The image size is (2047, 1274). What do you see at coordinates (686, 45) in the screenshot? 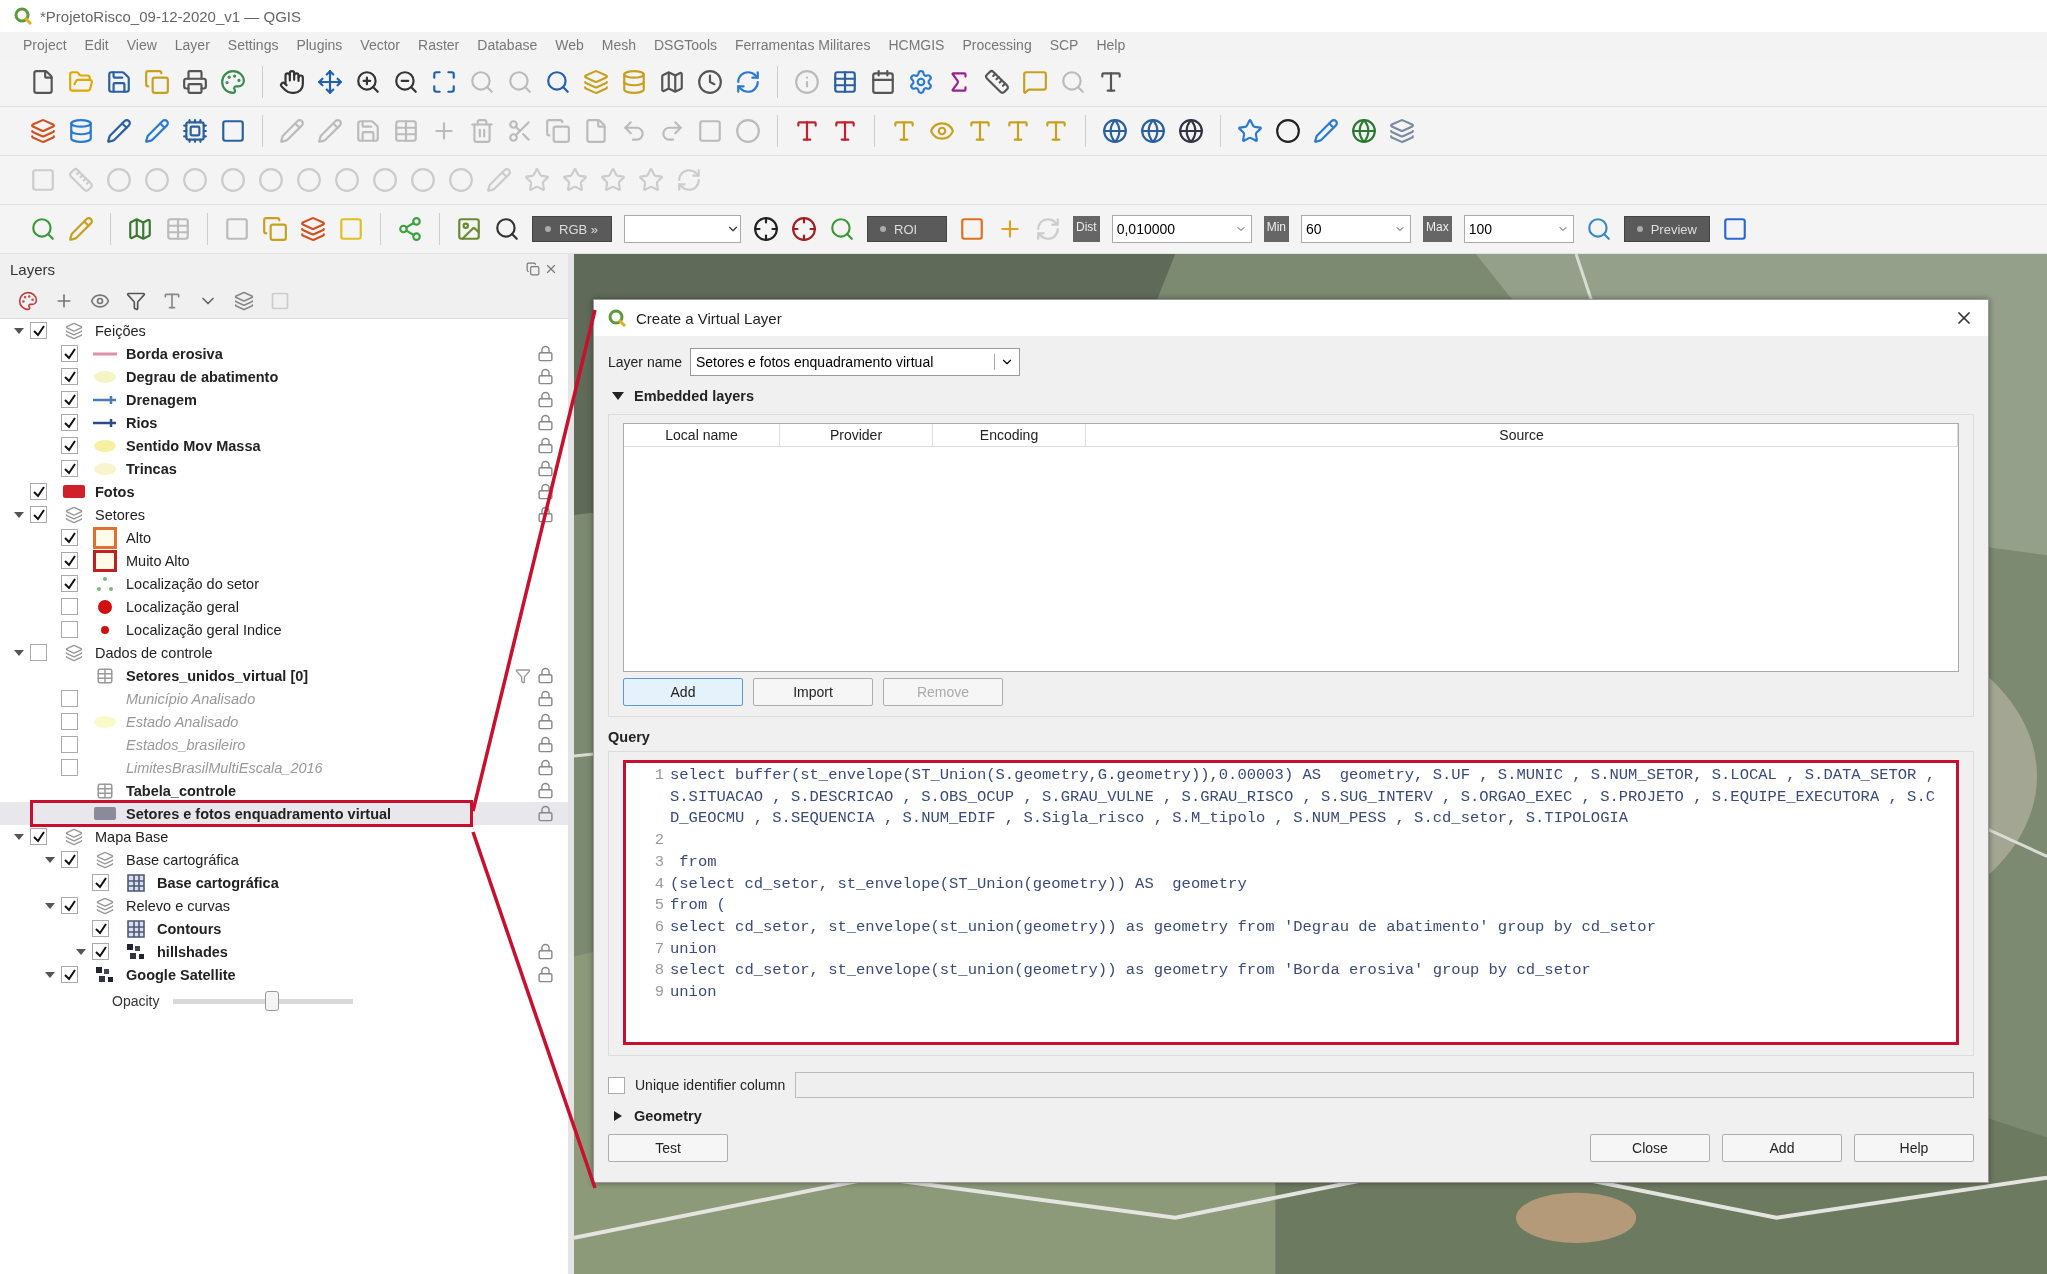
I see `menu-item: DSGTools` at bounding box center [686, 45].